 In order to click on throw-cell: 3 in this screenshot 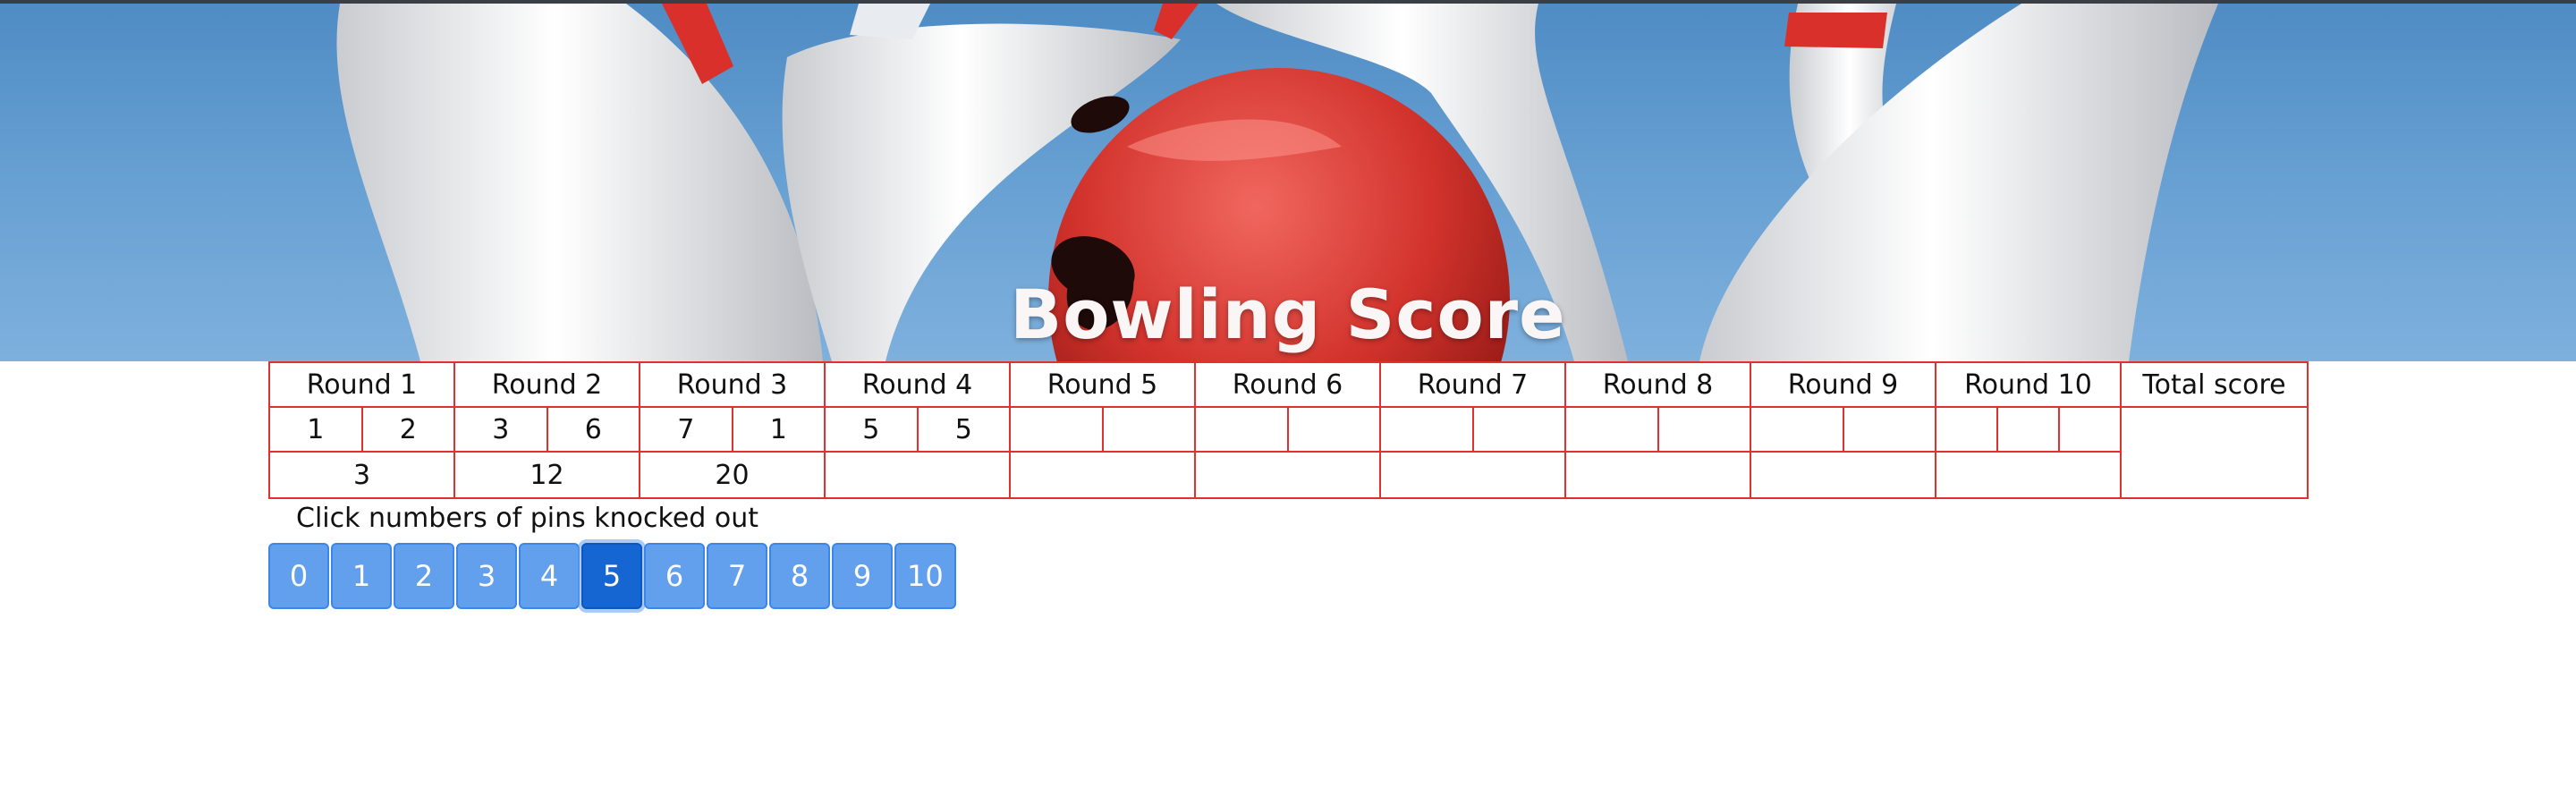, I will do `click(501, 429)`.